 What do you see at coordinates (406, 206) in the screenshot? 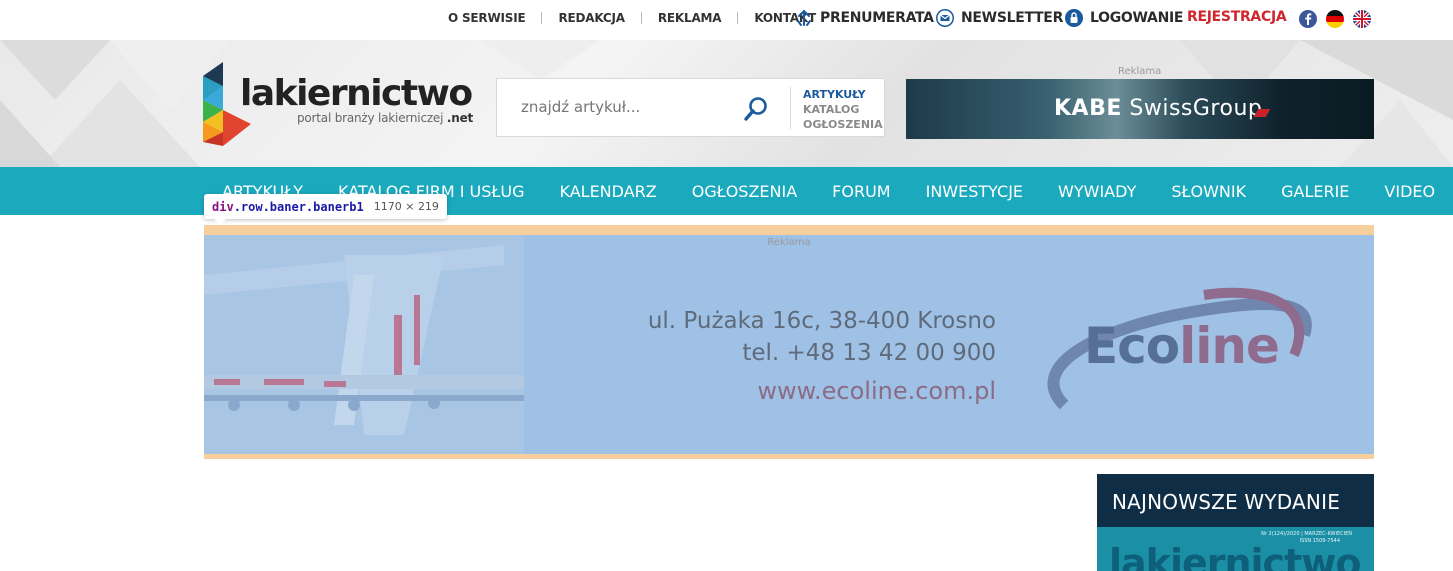
I see `inspector-dimensions: 1170 × 219` at bounding box center [406, 206].